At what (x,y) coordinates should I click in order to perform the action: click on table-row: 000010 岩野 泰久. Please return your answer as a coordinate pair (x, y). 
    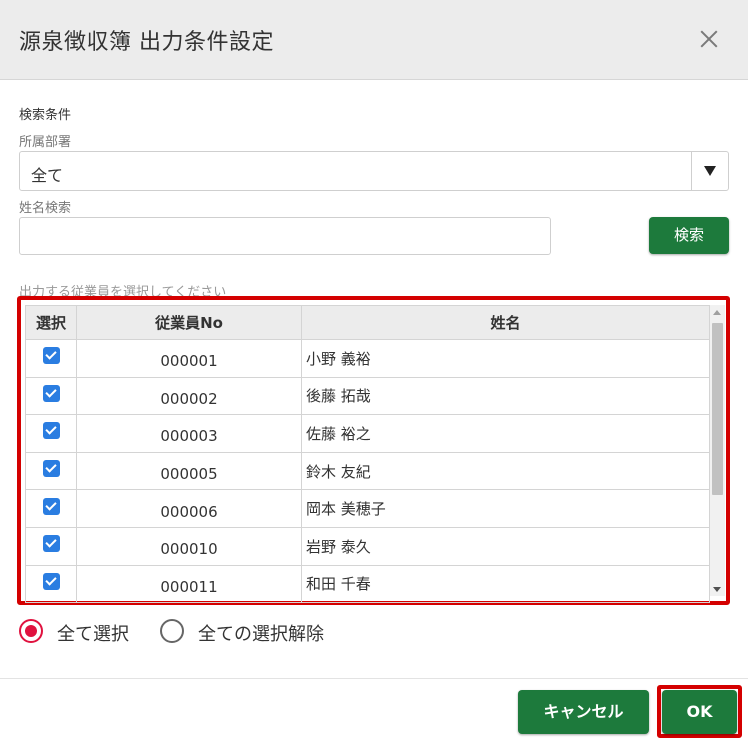
    Looking at the image, I should click on (367, 546).